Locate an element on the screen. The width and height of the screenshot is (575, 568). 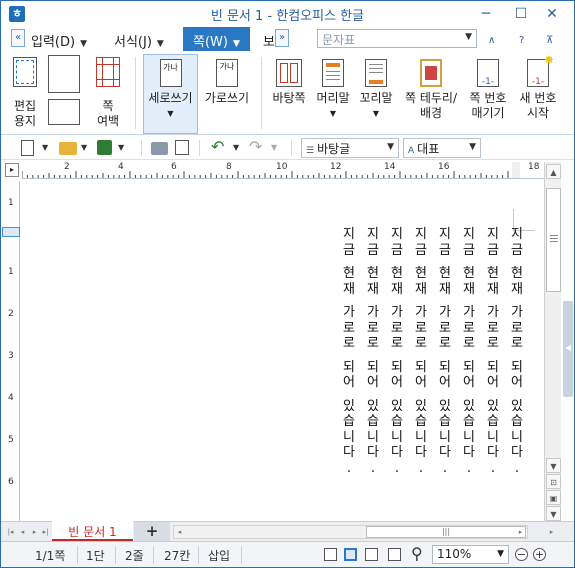
new-number-icon: -1- ✸ is located at coordinates (540, 70).